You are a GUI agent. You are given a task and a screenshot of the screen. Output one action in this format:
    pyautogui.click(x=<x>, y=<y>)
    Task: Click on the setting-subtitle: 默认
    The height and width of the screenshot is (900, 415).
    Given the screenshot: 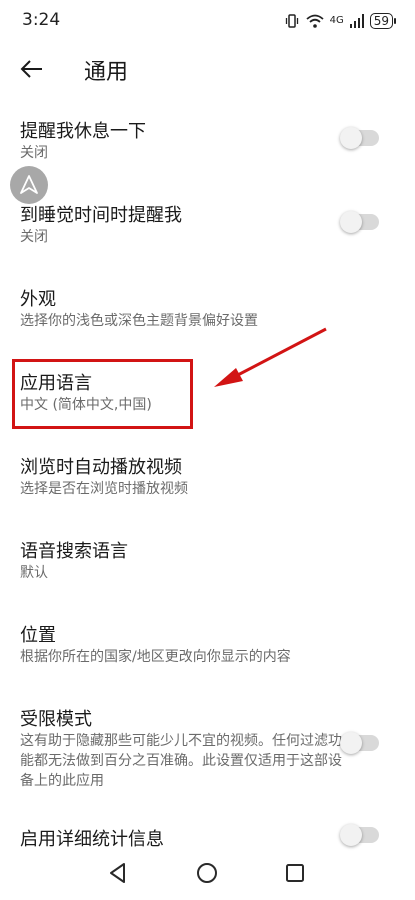 What is the action you would take?
    pyautogui.click(x=34, y=573)
    